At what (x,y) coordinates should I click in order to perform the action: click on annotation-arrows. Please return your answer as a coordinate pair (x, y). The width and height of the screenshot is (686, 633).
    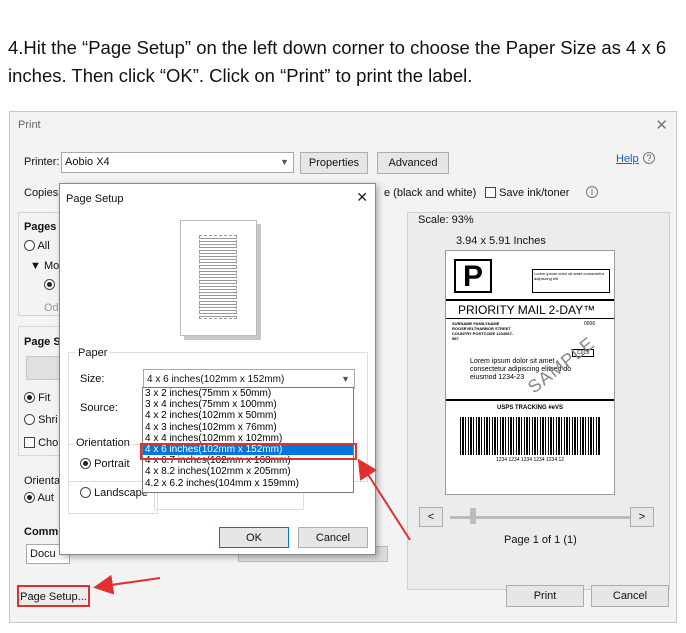
    Looking at the image, I should click on (252, 526).